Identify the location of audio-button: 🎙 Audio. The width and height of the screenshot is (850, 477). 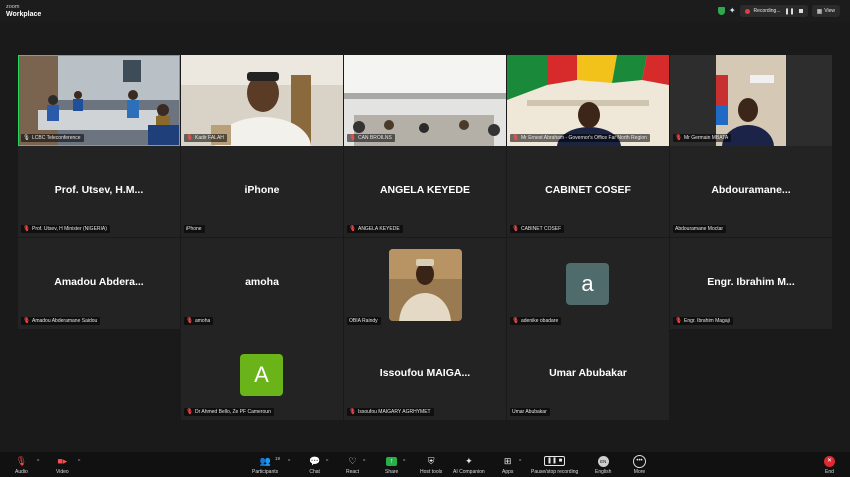
(21, 465).